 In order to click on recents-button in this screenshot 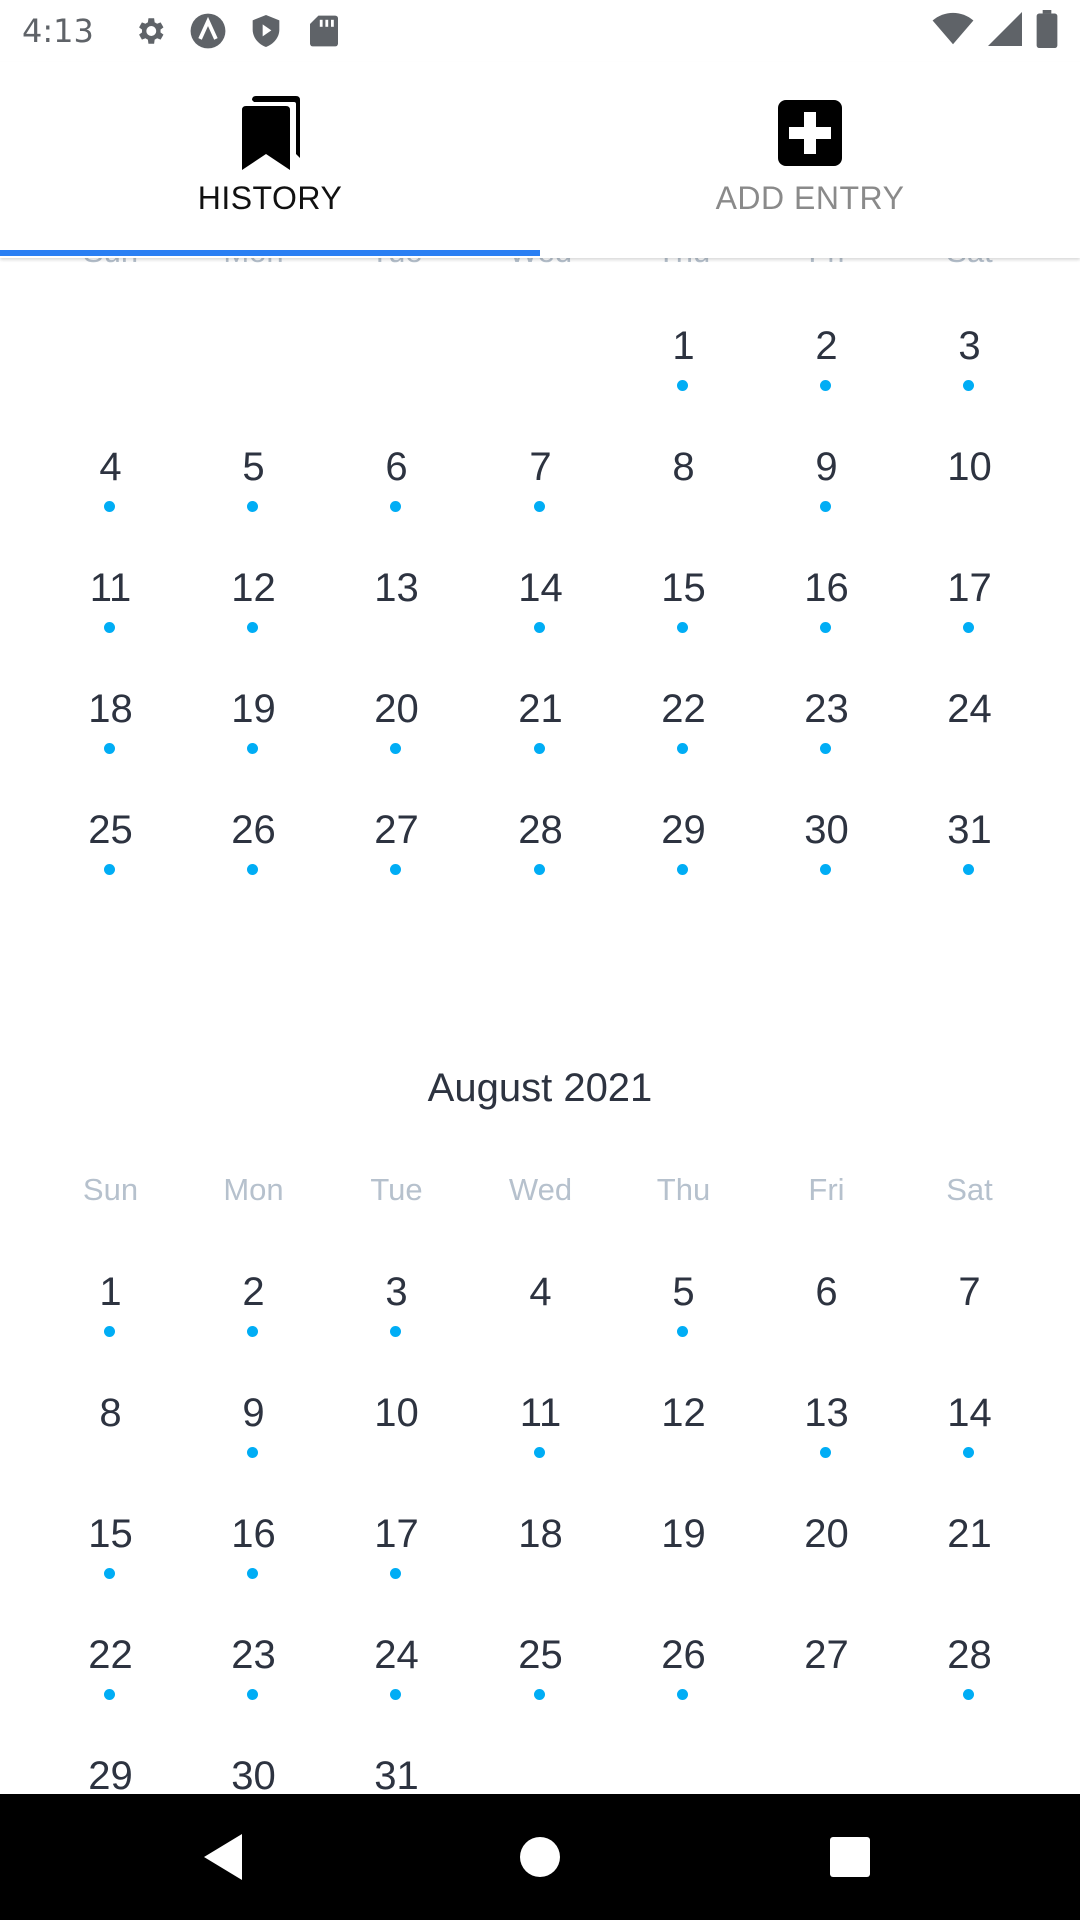, I will do `click(850, 1857)`.